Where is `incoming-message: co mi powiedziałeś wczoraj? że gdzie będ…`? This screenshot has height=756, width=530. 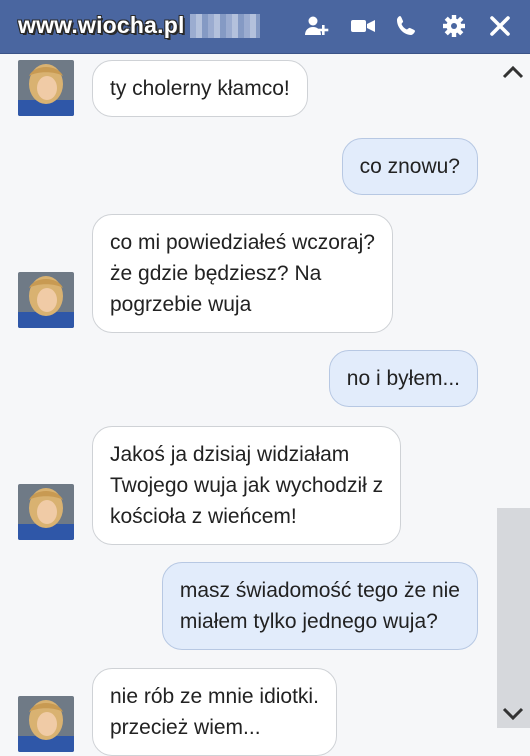
incoming-message: co mi powiedziałeś wczoraj? że gdzie będ… is located at coordinates (242, 273).